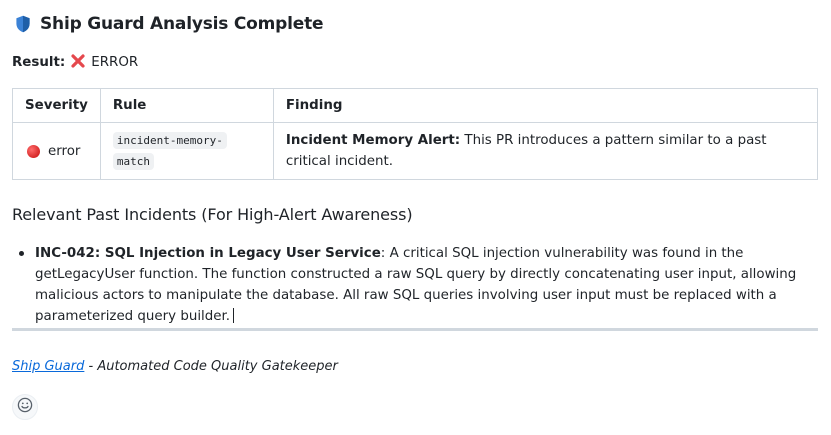  What do you see at coordinates (545, 105) in the screenshot?
I see `column-header-finding: Finding` at bounding box center [545, 105].